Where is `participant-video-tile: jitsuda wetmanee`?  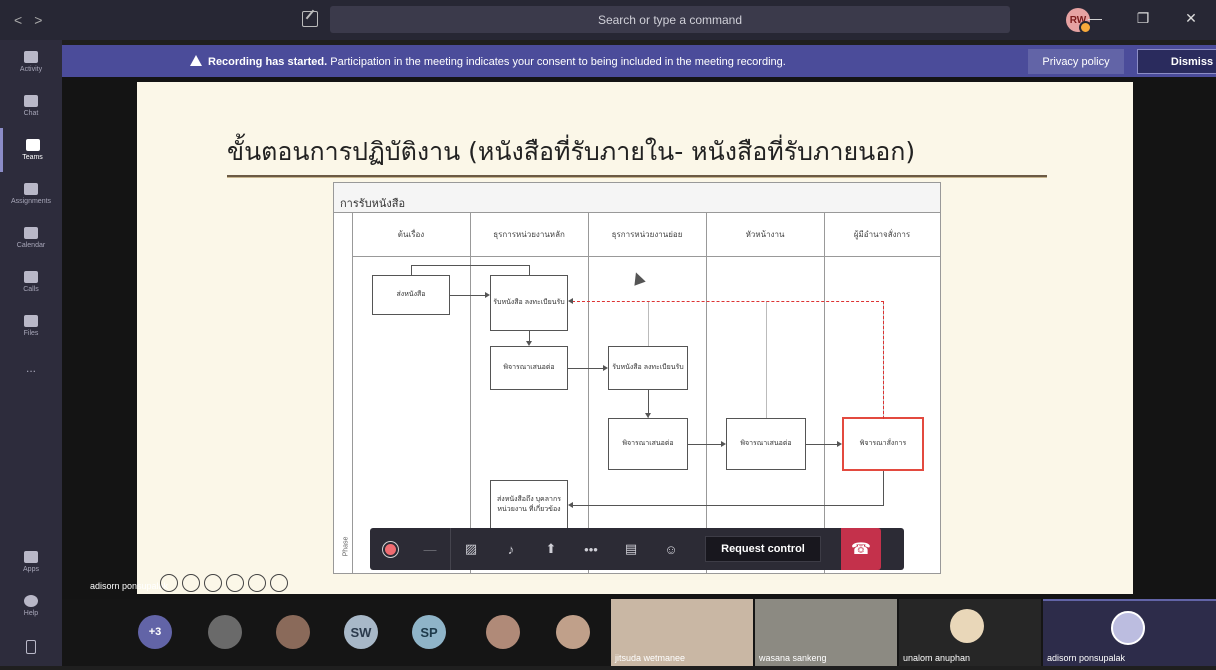
participant-video-tile: jitsuda wetmanee is located at coordinates (682, 632).